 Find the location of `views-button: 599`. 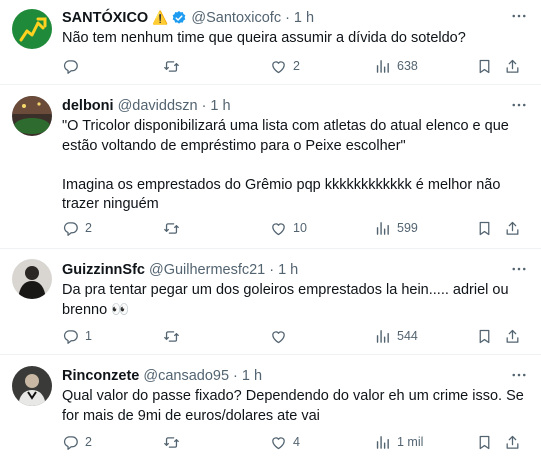

views-button: 599 is located at coordinates (396, 228).